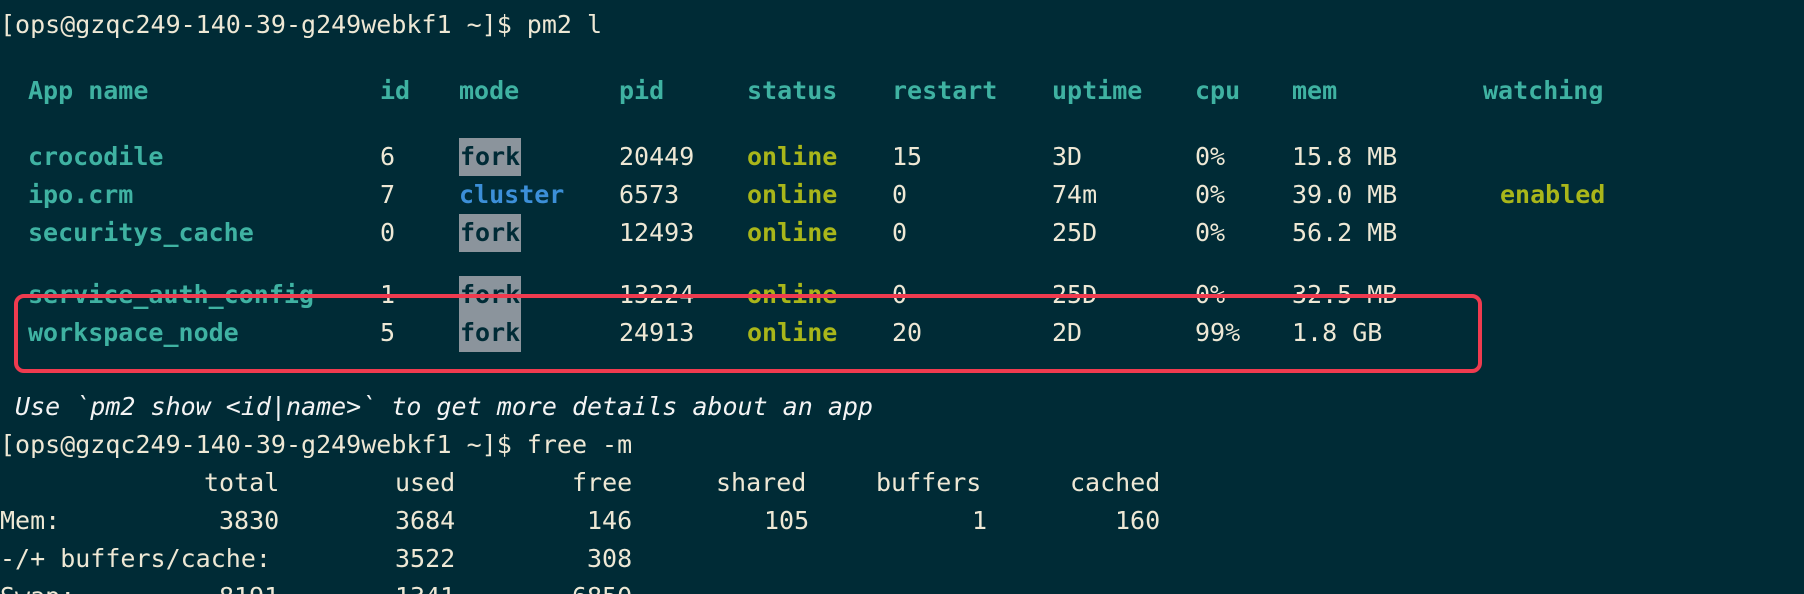 The image size is (1804, 594). Describe the element at coordinates (388, 156) in the screenshot. I see `id-cell: 6` at that location.